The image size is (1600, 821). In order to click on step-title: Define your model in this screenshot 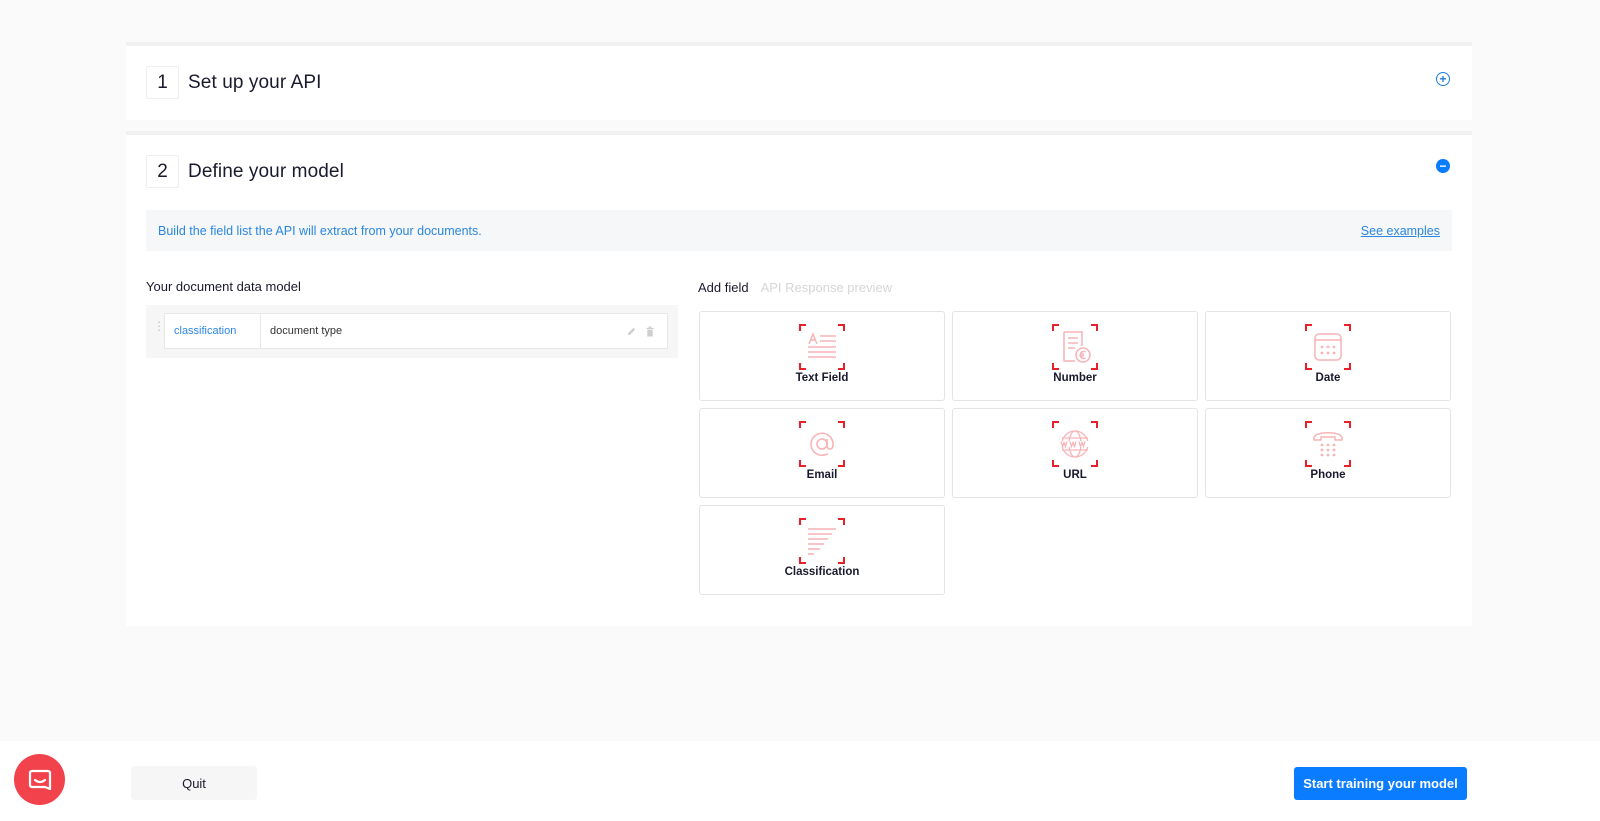, I will do `click(266, 171)`.